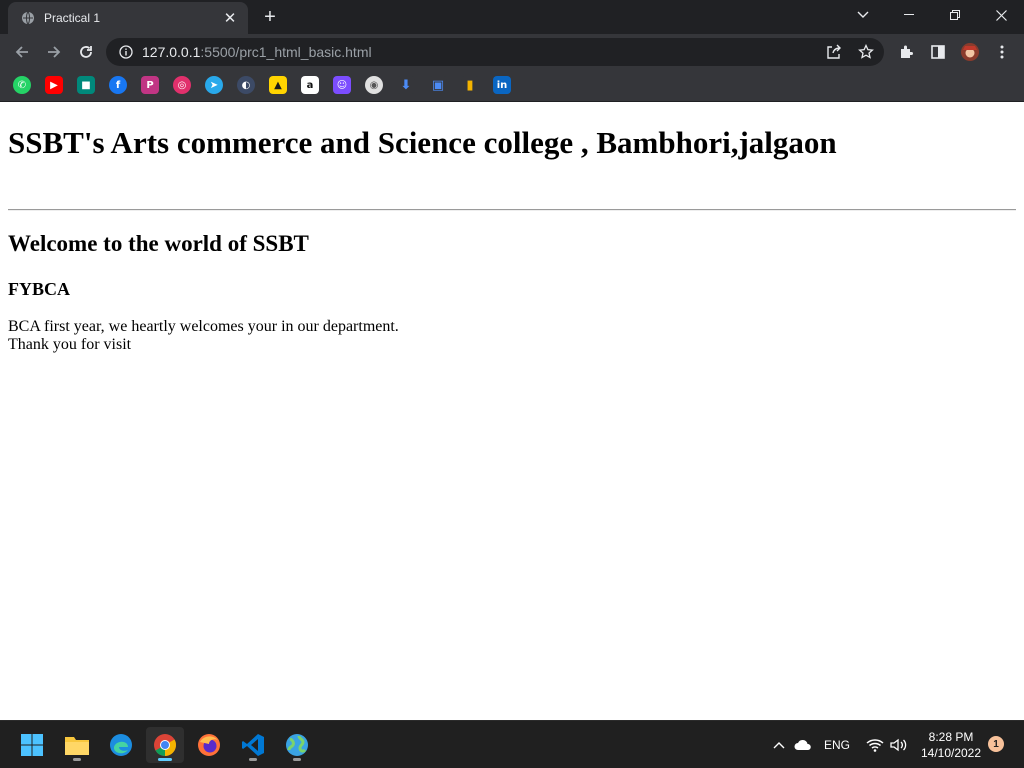 The width and height of the screenshot is (1024, 768). Describe the element at coordinates (39, 289) in the screenshot. I see `class-heading: FYBCA` at that location.